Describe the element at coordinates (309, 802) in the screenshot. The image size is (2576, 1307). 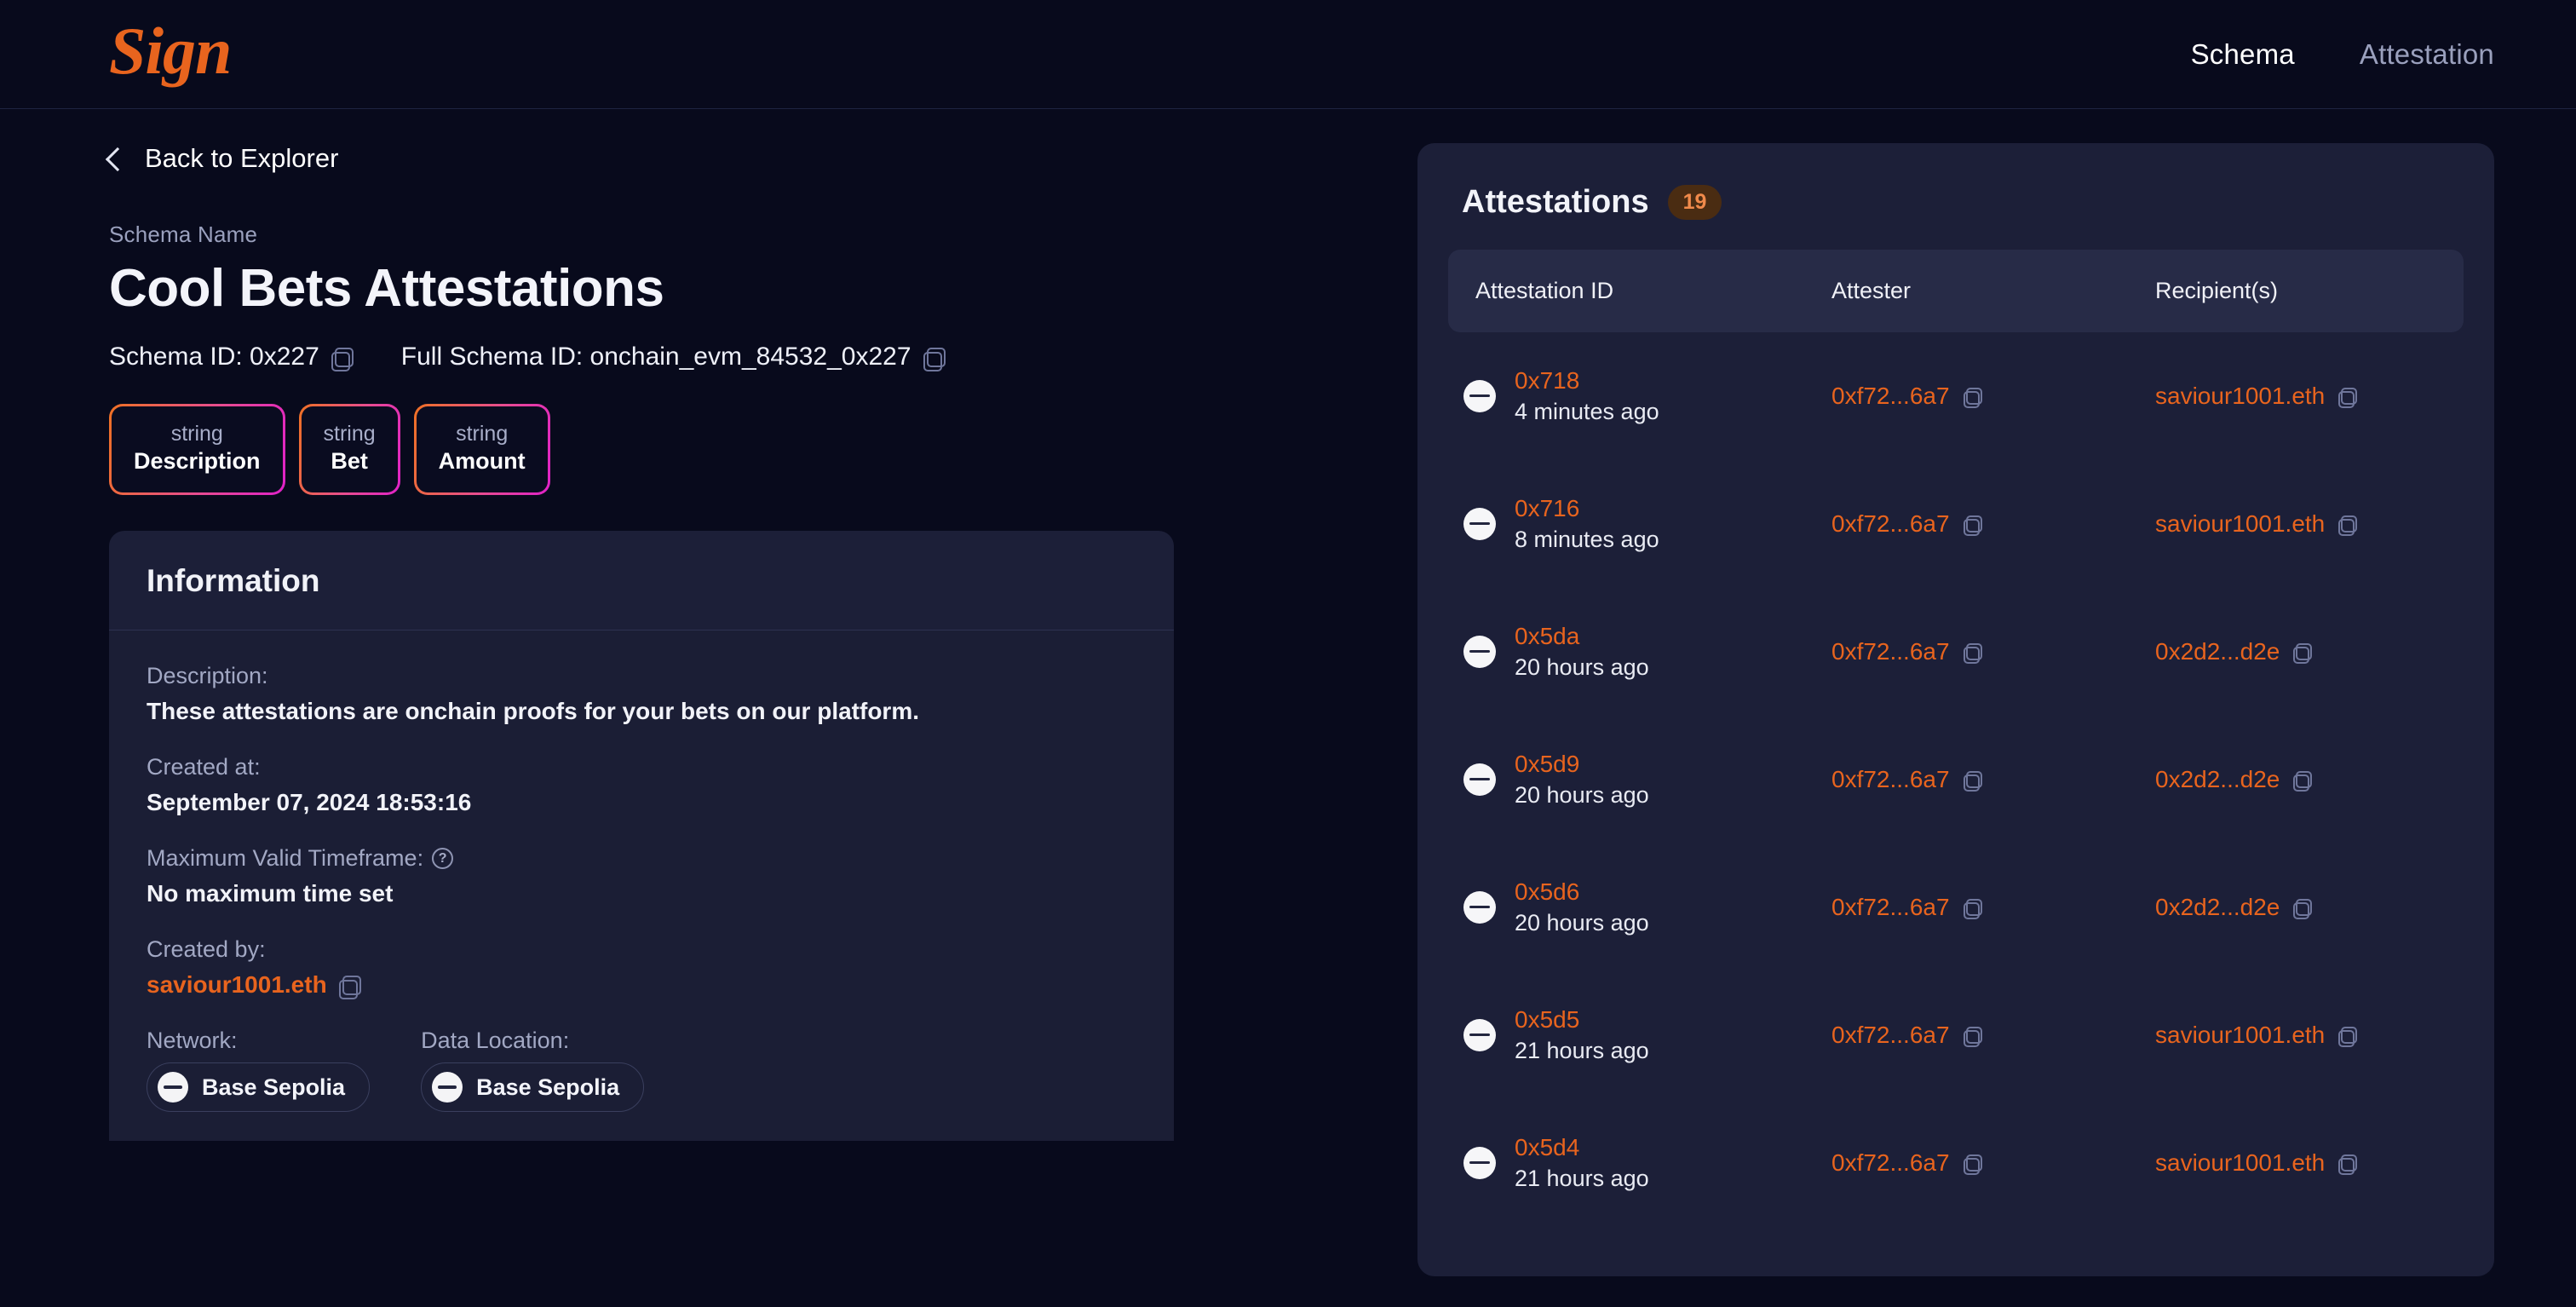
I see `created-at-value: September 07, 2024 18:53:16` at that location.